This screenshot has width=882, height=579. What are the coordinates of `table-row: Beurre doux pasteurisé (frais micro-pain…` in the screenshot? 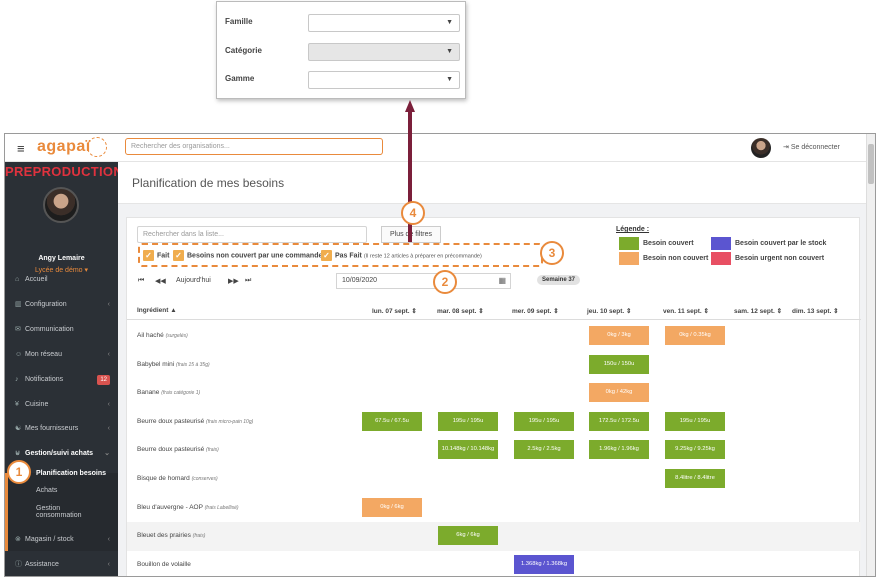 It's located at (494, 422).